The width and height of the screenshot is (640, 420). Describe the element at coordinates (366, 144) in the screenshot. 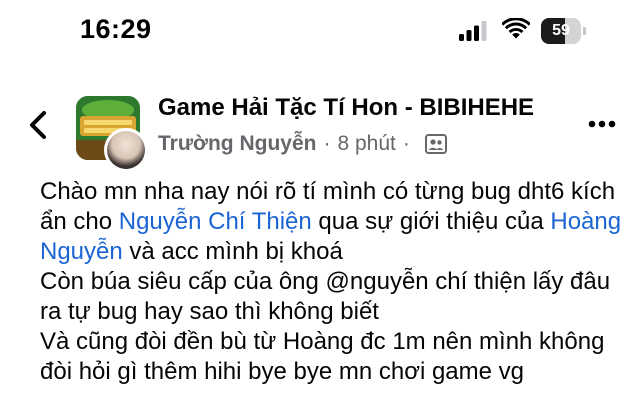

I see `post-time: 8 phút` at that location.